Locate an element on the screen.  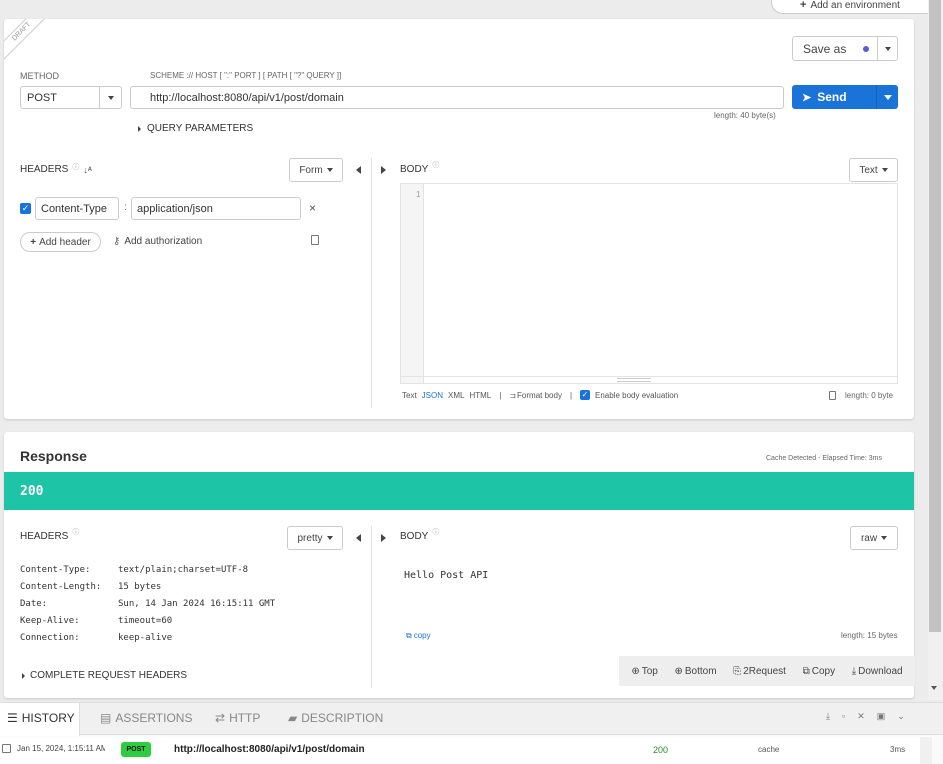
trash-icon is located at coordinates (315, 240).